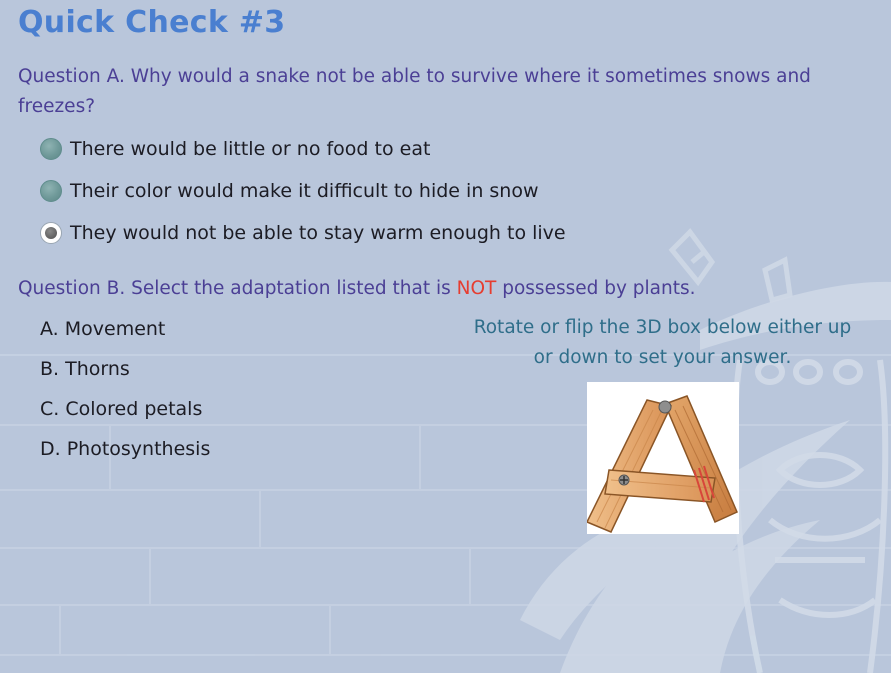 This screenshot has width=891, height=673. I want to click on radio-button-selected-icon, so click(51, 233).